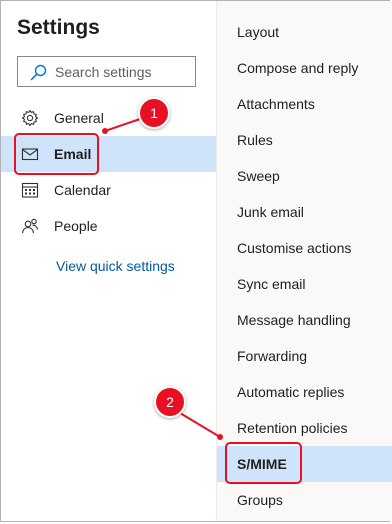 Image resolution: width=392 pixels, height=524 pixels. What do you see at coordinates (200, 425) in the screenshot?
I see `callout-2-line` at bounding box center [200, 425].